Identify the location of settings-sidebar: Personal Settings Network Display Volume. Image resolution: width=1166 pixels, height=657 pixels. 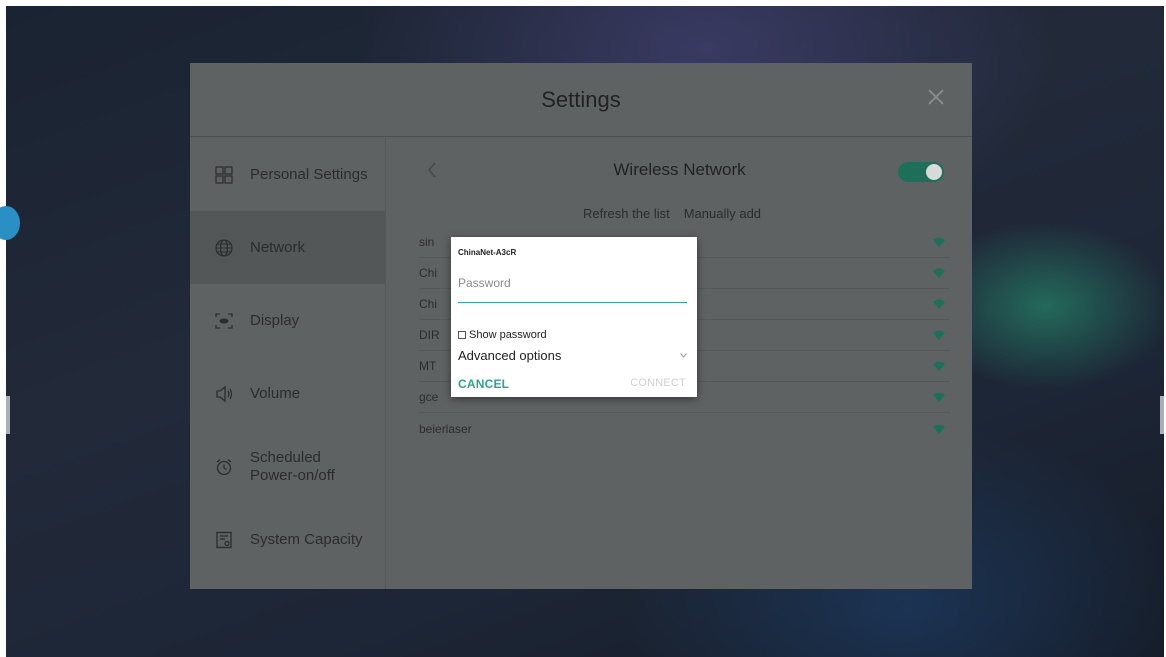
(288, 363).